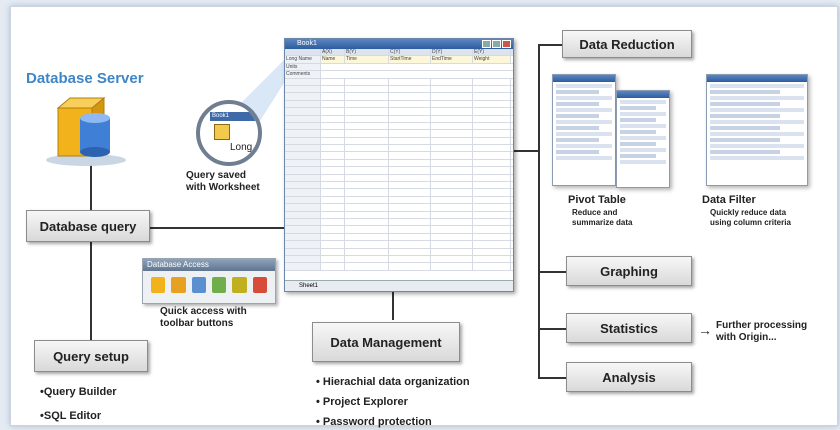 The image size is (840, 430). What do you see at coordinates (88, 226) in the screenshot?
I see `database-query-box: Database query` at bounding box center [88, 226].